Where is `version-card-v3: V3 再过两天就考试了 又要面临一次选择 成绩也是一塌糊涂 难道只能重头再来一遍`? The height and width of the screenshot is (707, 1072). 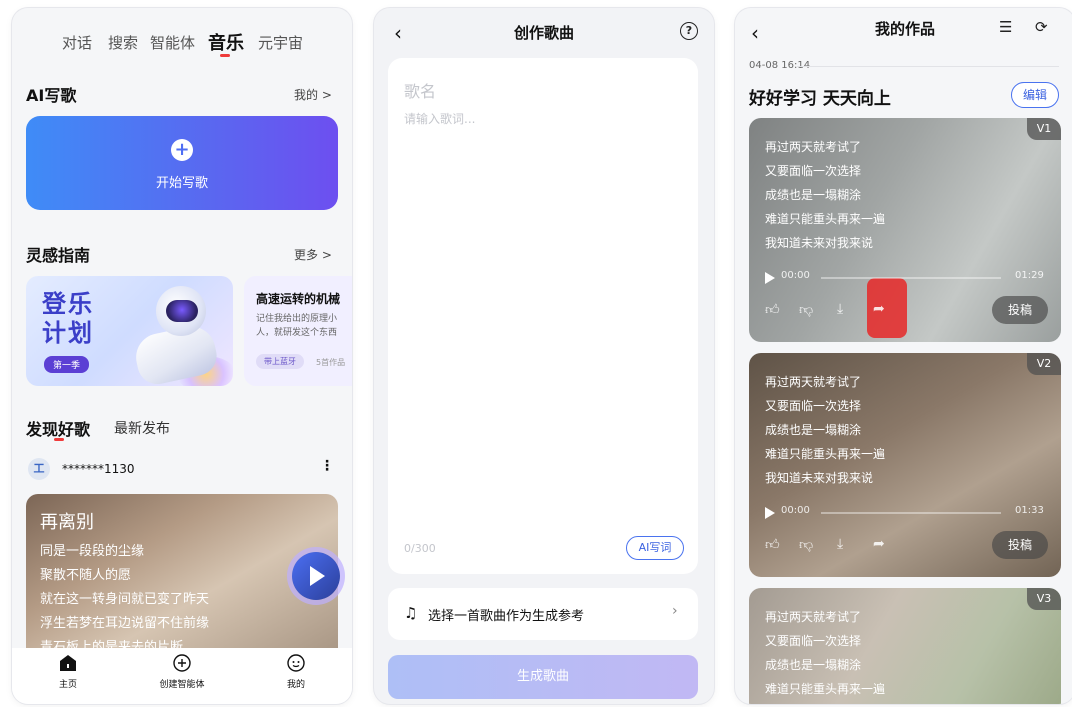
version-card-v3: V3 再过两天就考试了 又要面临一次选择 成绩也是一塌糊涂 难道只能重头再来一遍 is located at coordinates (905, 646).